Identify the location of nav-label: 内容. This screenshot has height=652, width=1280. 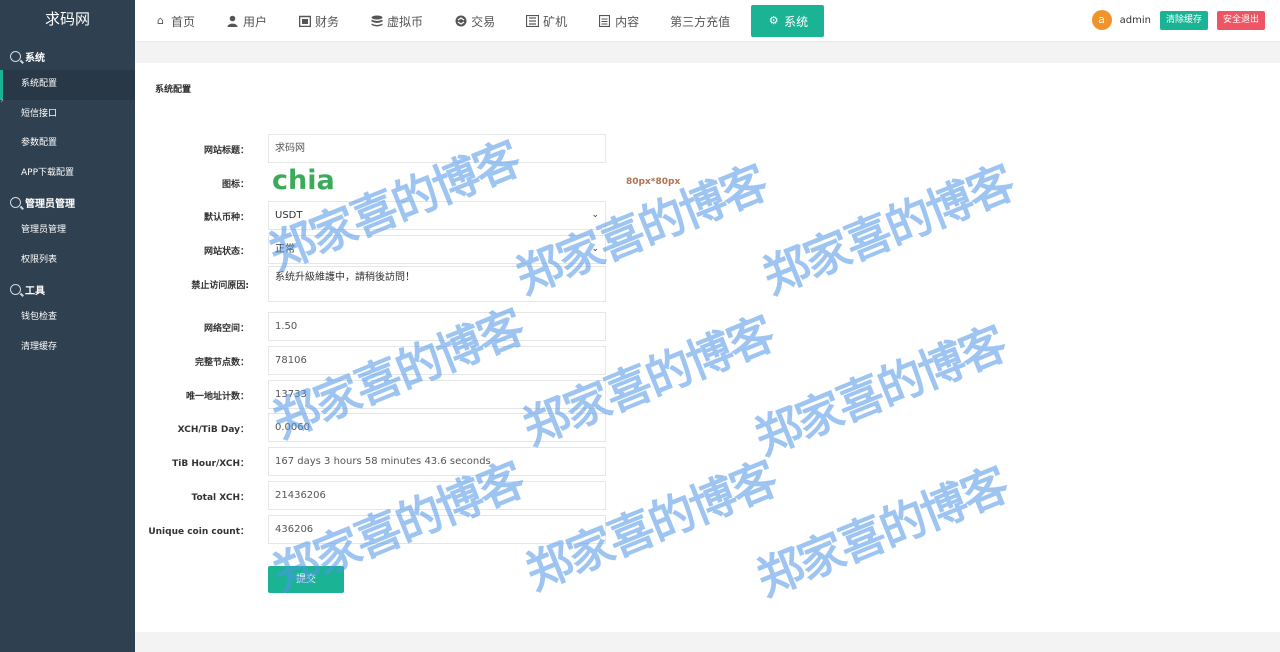
(627, 21).